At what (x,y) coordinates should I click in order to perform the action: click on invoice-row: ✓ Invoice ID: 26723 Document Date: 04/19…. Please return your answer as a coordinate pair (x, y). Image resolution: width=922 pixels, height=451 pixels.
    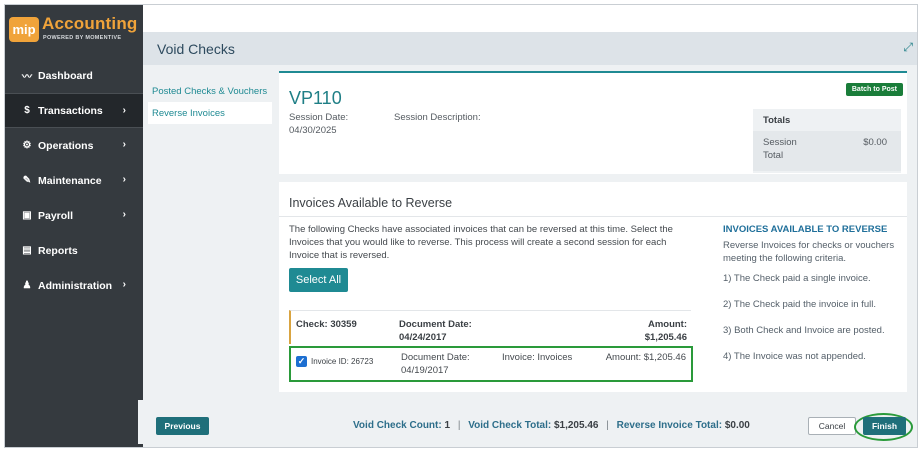
    Looking at the image, I should click on (491, 364).